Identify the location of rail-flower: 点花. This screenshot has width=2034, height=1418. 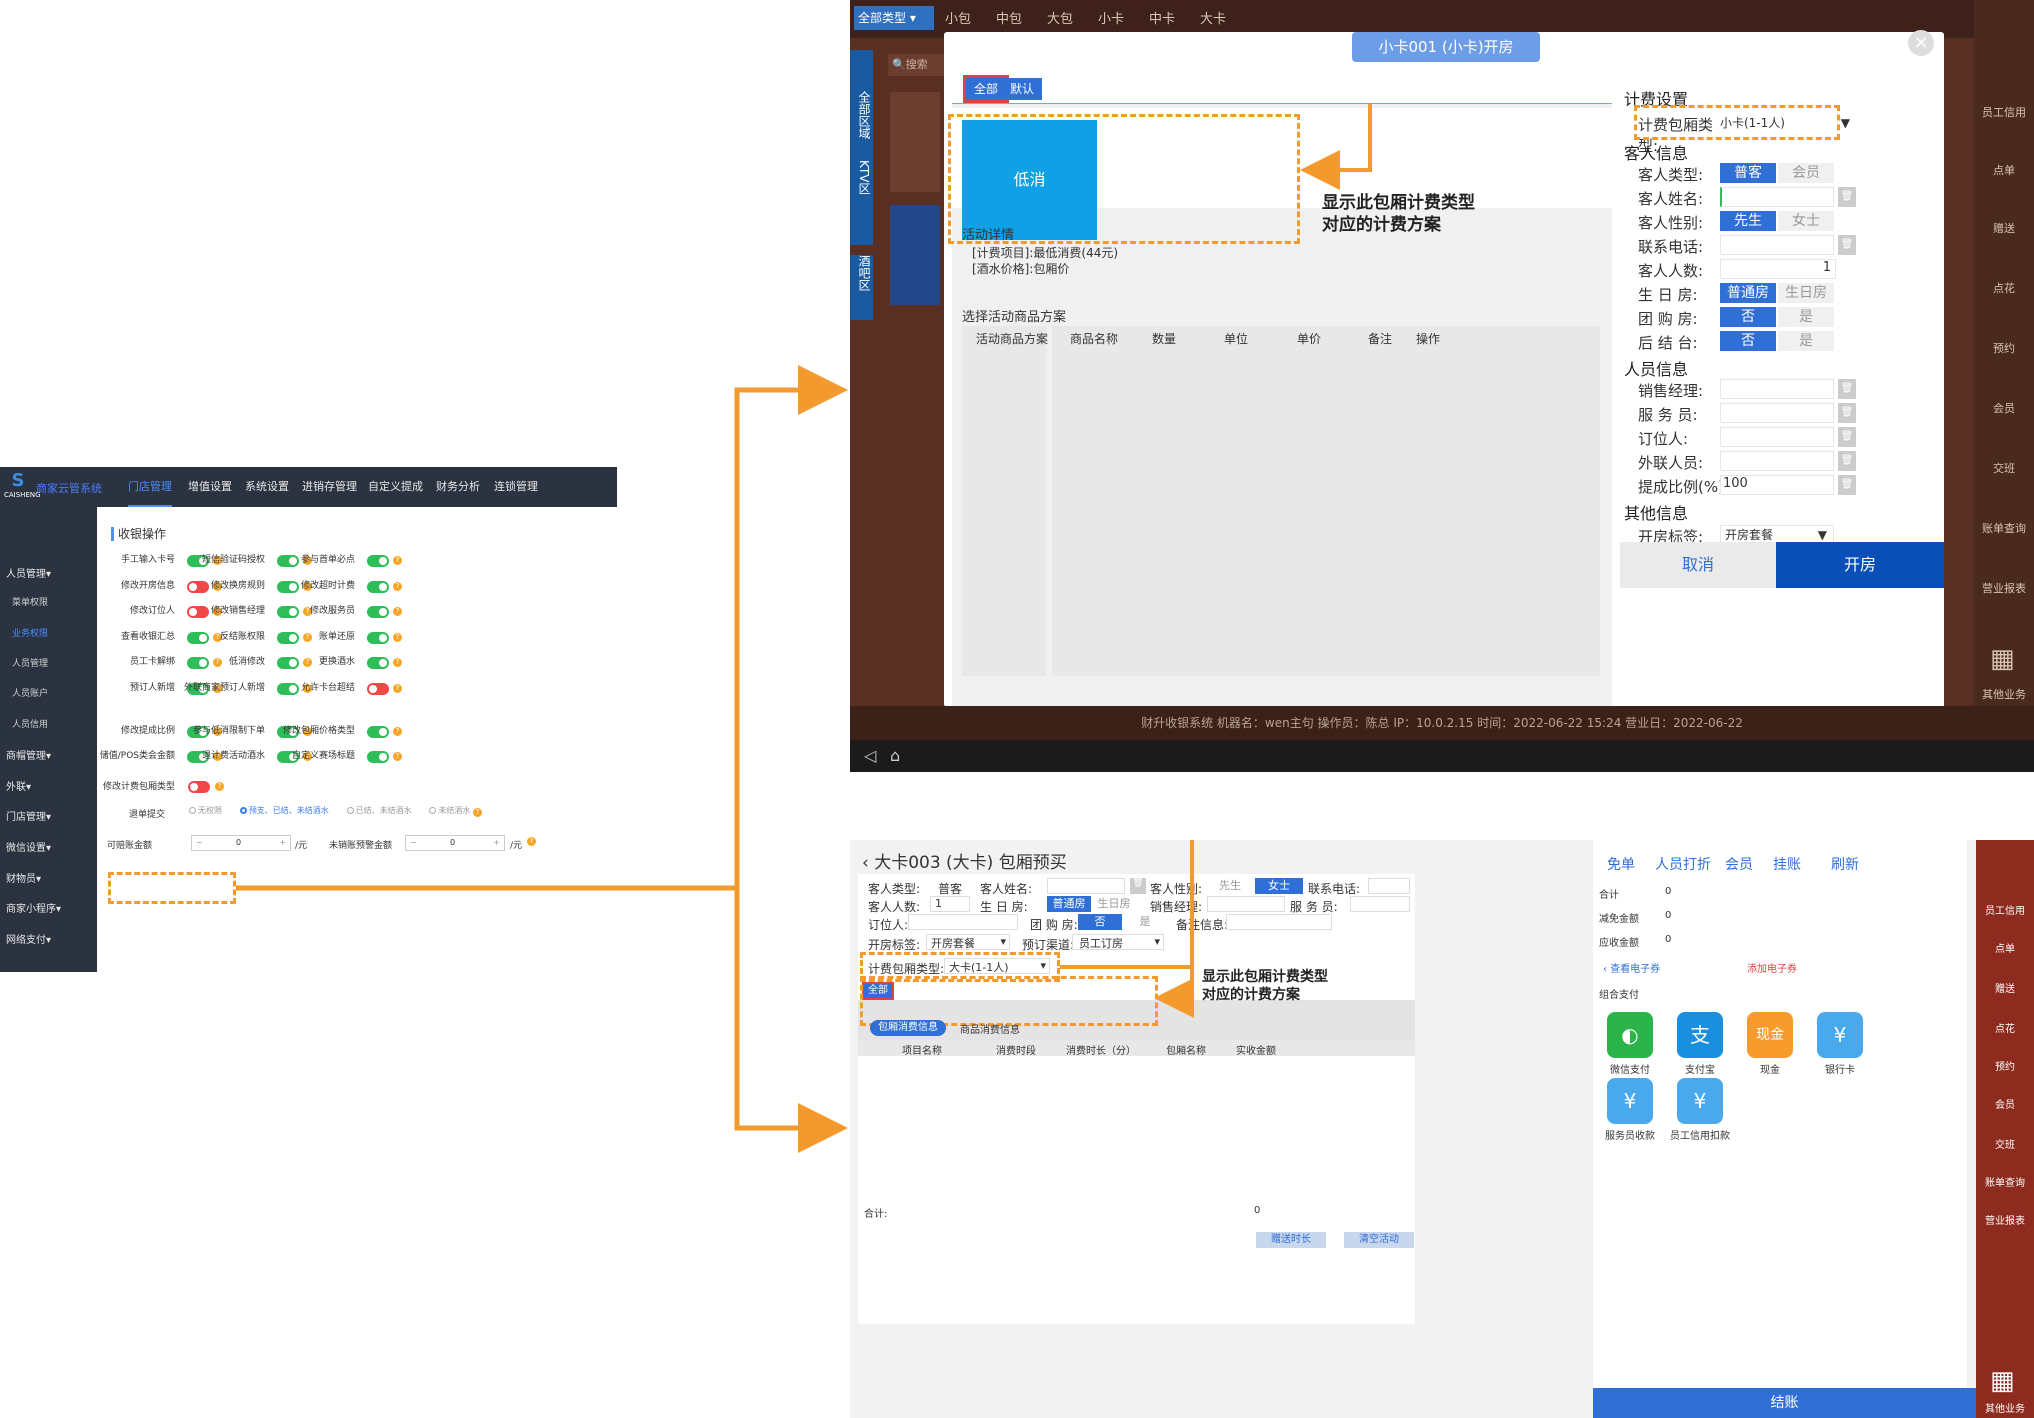
(2005, 1027).